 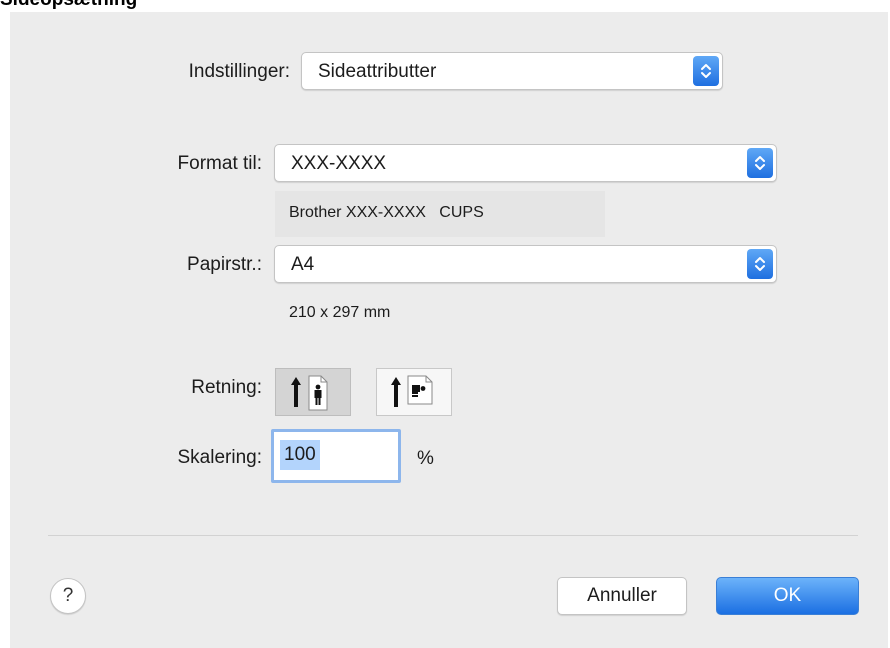 What do you see at coordinates (219, 163) in the screenshot?
I see `format-for-label: Format til:` at bounding box center [219, 163].